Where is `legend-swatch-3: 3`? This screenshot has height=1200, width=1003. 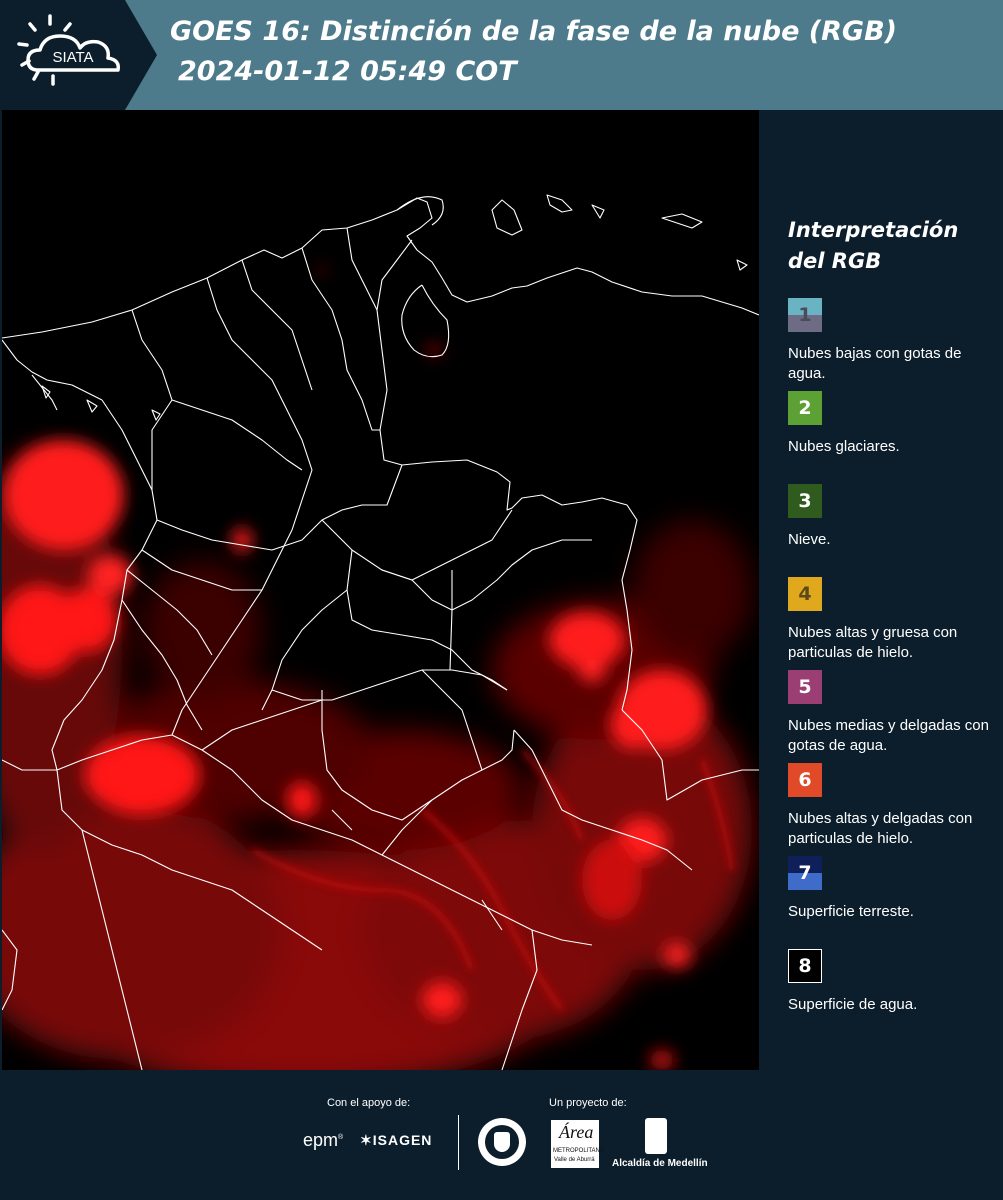 legend-swatch-3: 3 is located at coordinates (805, 501).